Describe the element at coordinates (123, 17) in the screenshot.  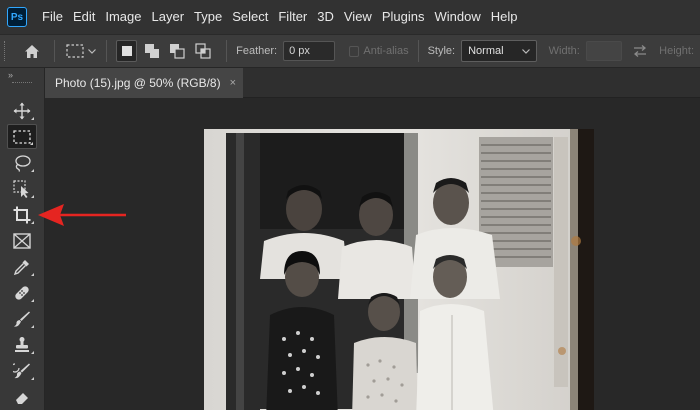
I see `menu-image: Image` at that location.